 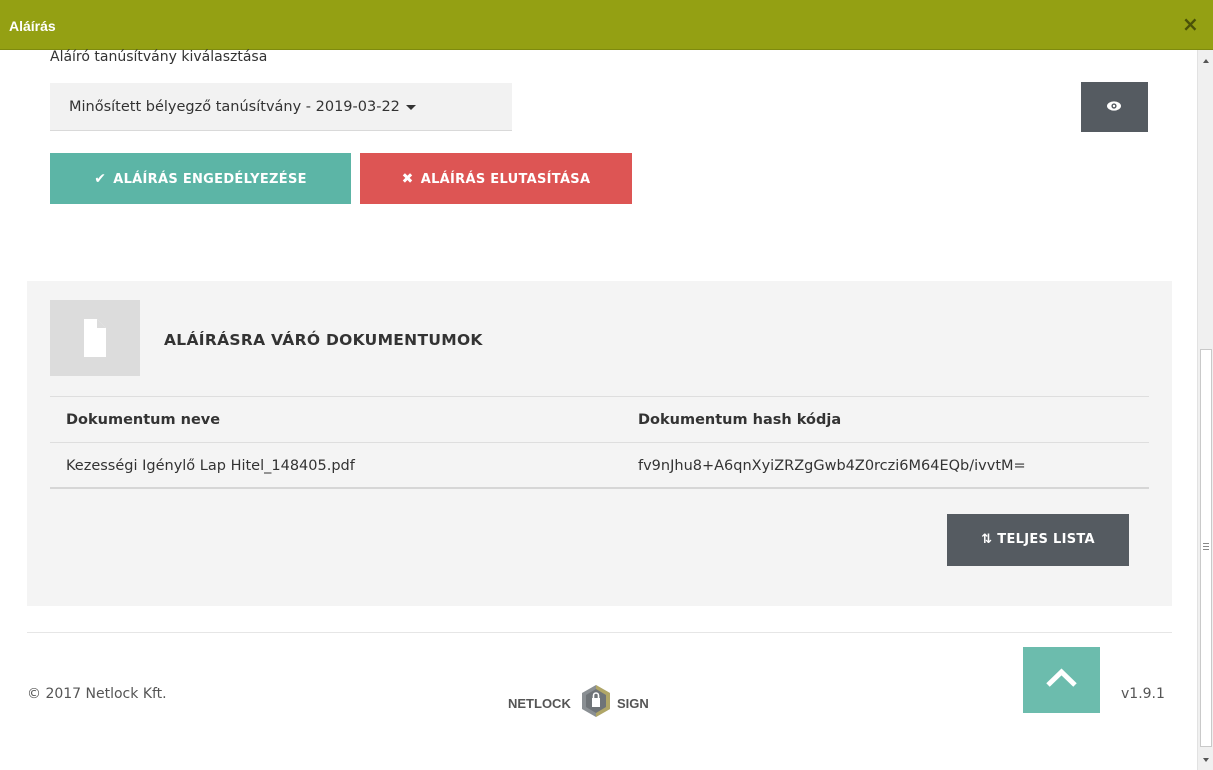 I want to click on approve-signature-button: ✔ ALÁÍRÁS ENGEDÉLYEZÉSE, so click(x=200, y=178).